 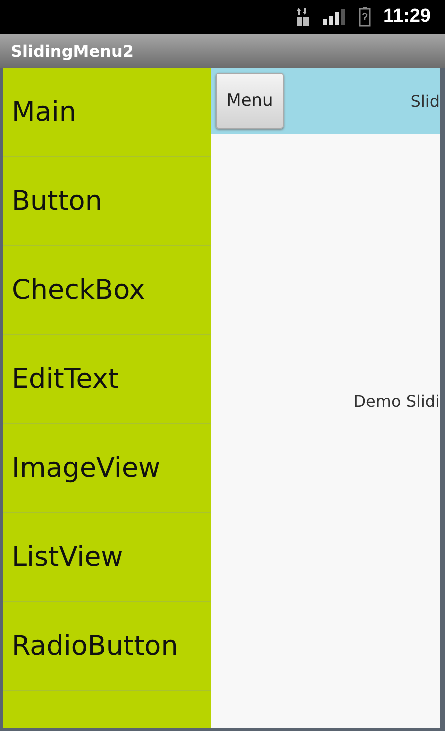 I want to click on menu-button: Menu, so click(x=250, y=101).